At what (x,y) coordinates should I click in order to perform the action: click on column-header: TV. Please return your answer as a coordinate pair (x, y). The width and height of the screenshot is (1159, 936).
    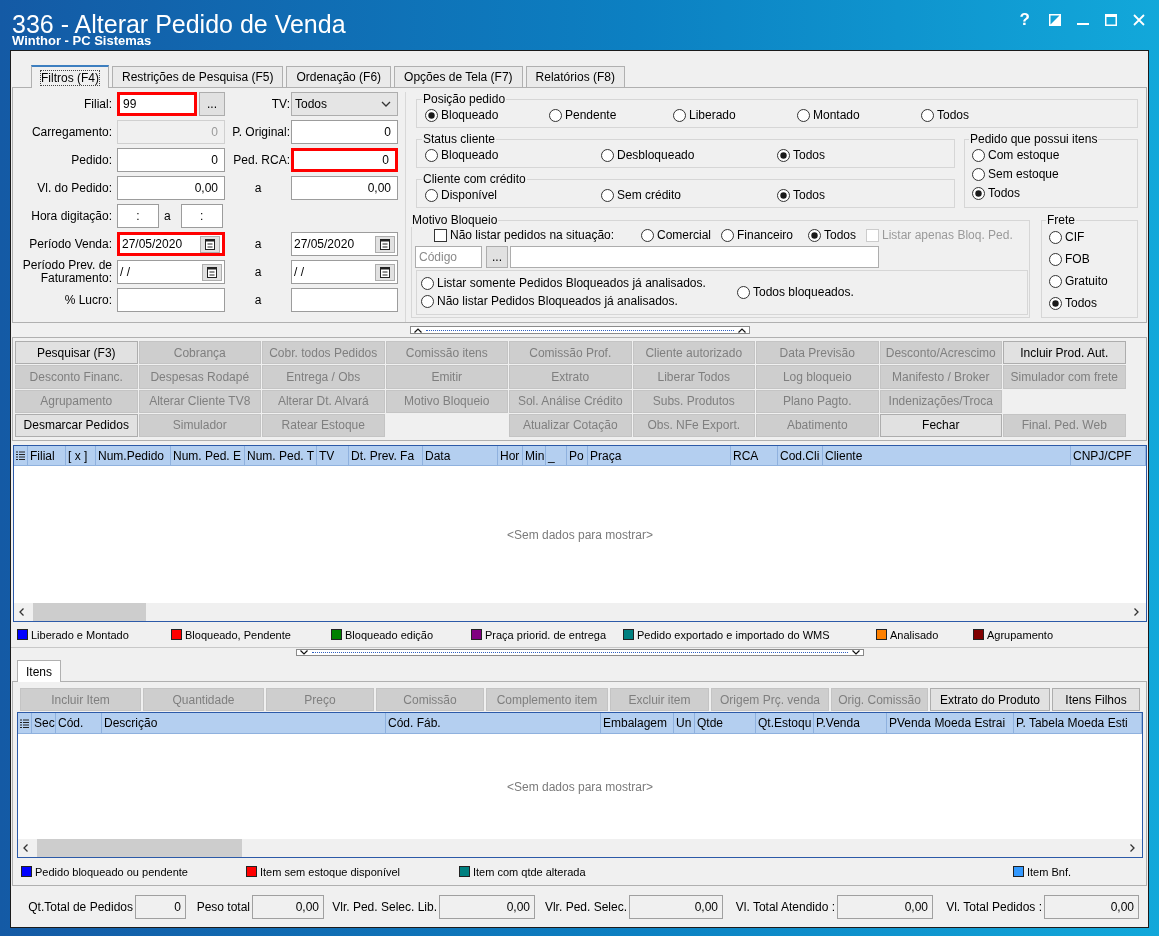
    Looking at the image, I should click on (333, 455).